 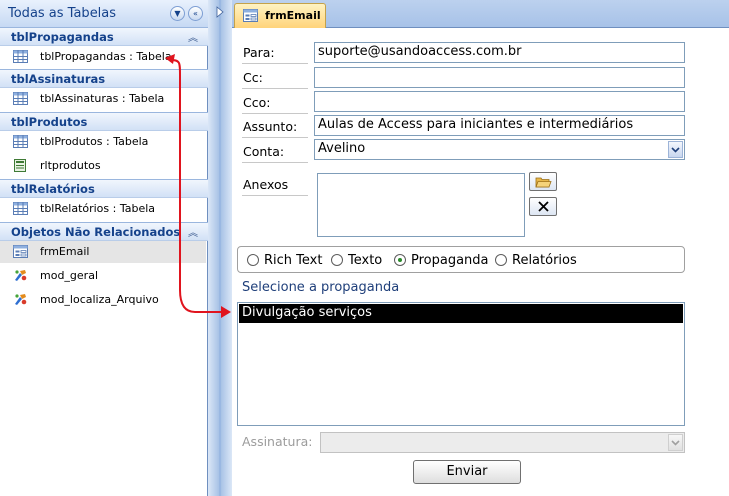 What do you see at coordinates (450, 260) in the screenshot?
I see `radio-label: Propaganda` at bounding box center [450, 260].